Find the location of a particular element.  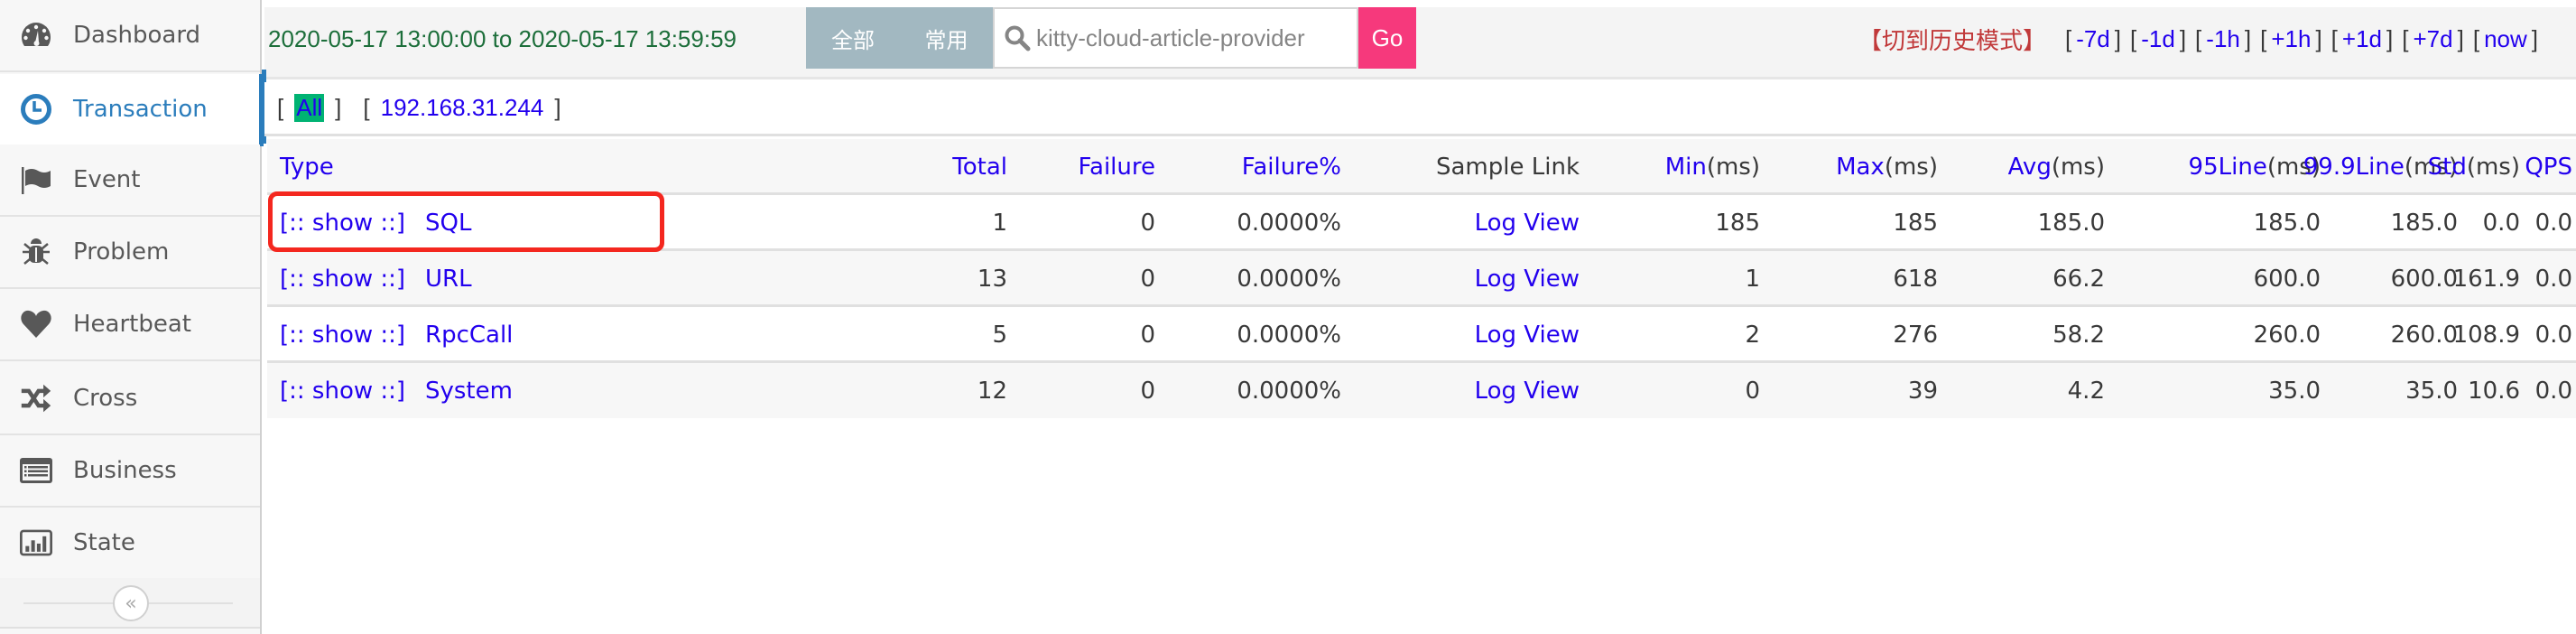

time-link-minus-7d: -7d is located at coordinates (2093, 39).